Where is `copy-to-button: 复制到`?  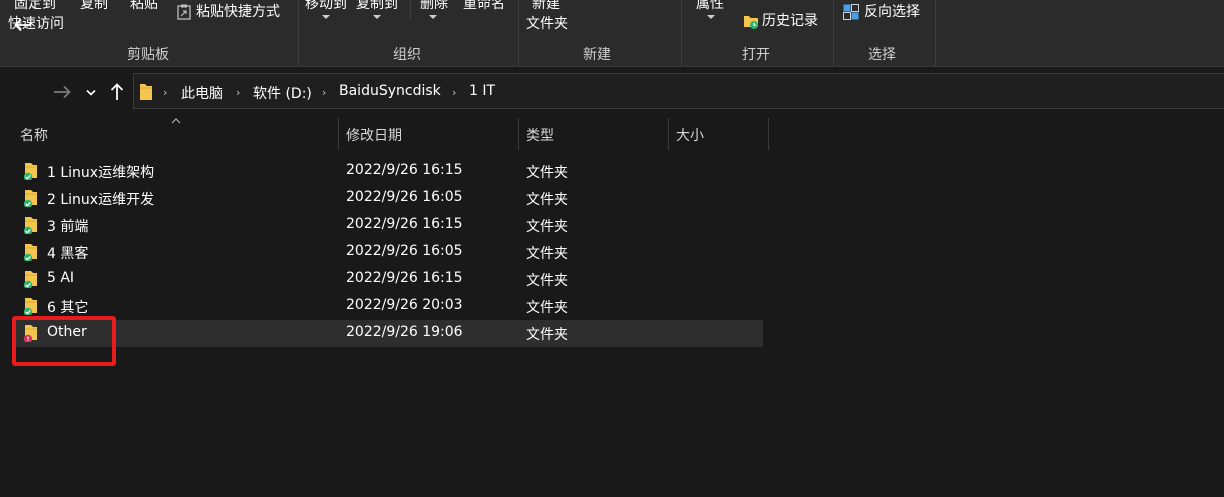 copy-to-button: 复制到 is located at coordinates (377, 6).